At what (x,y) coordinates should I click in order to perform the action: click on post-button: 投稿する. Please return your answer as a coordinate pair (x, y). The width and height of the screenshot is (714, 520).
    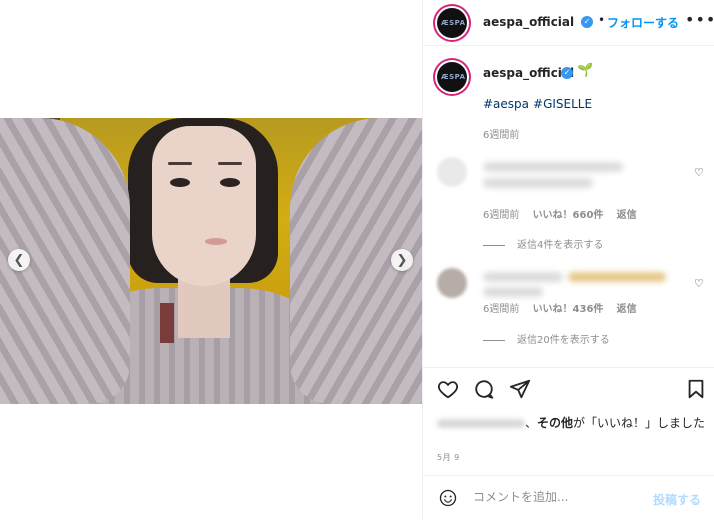
    Looking at the image, I should click on (677, 499).